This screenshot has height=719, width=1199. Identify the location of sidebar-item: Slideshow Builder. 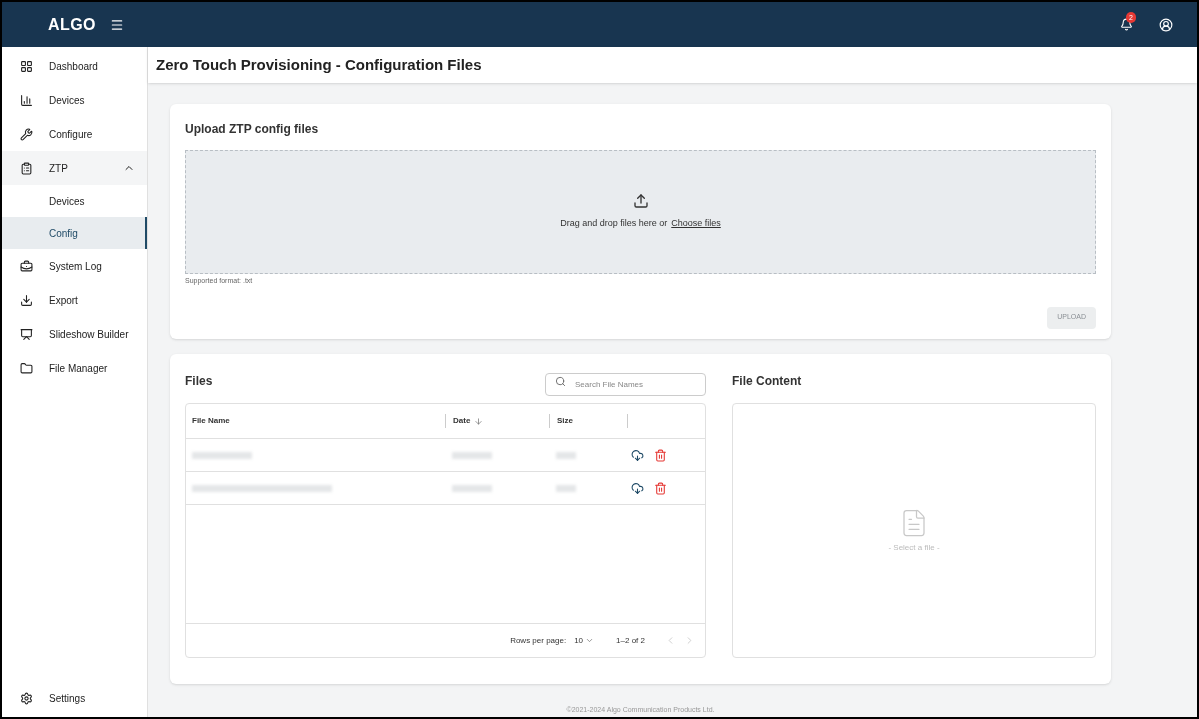
(74, 334).